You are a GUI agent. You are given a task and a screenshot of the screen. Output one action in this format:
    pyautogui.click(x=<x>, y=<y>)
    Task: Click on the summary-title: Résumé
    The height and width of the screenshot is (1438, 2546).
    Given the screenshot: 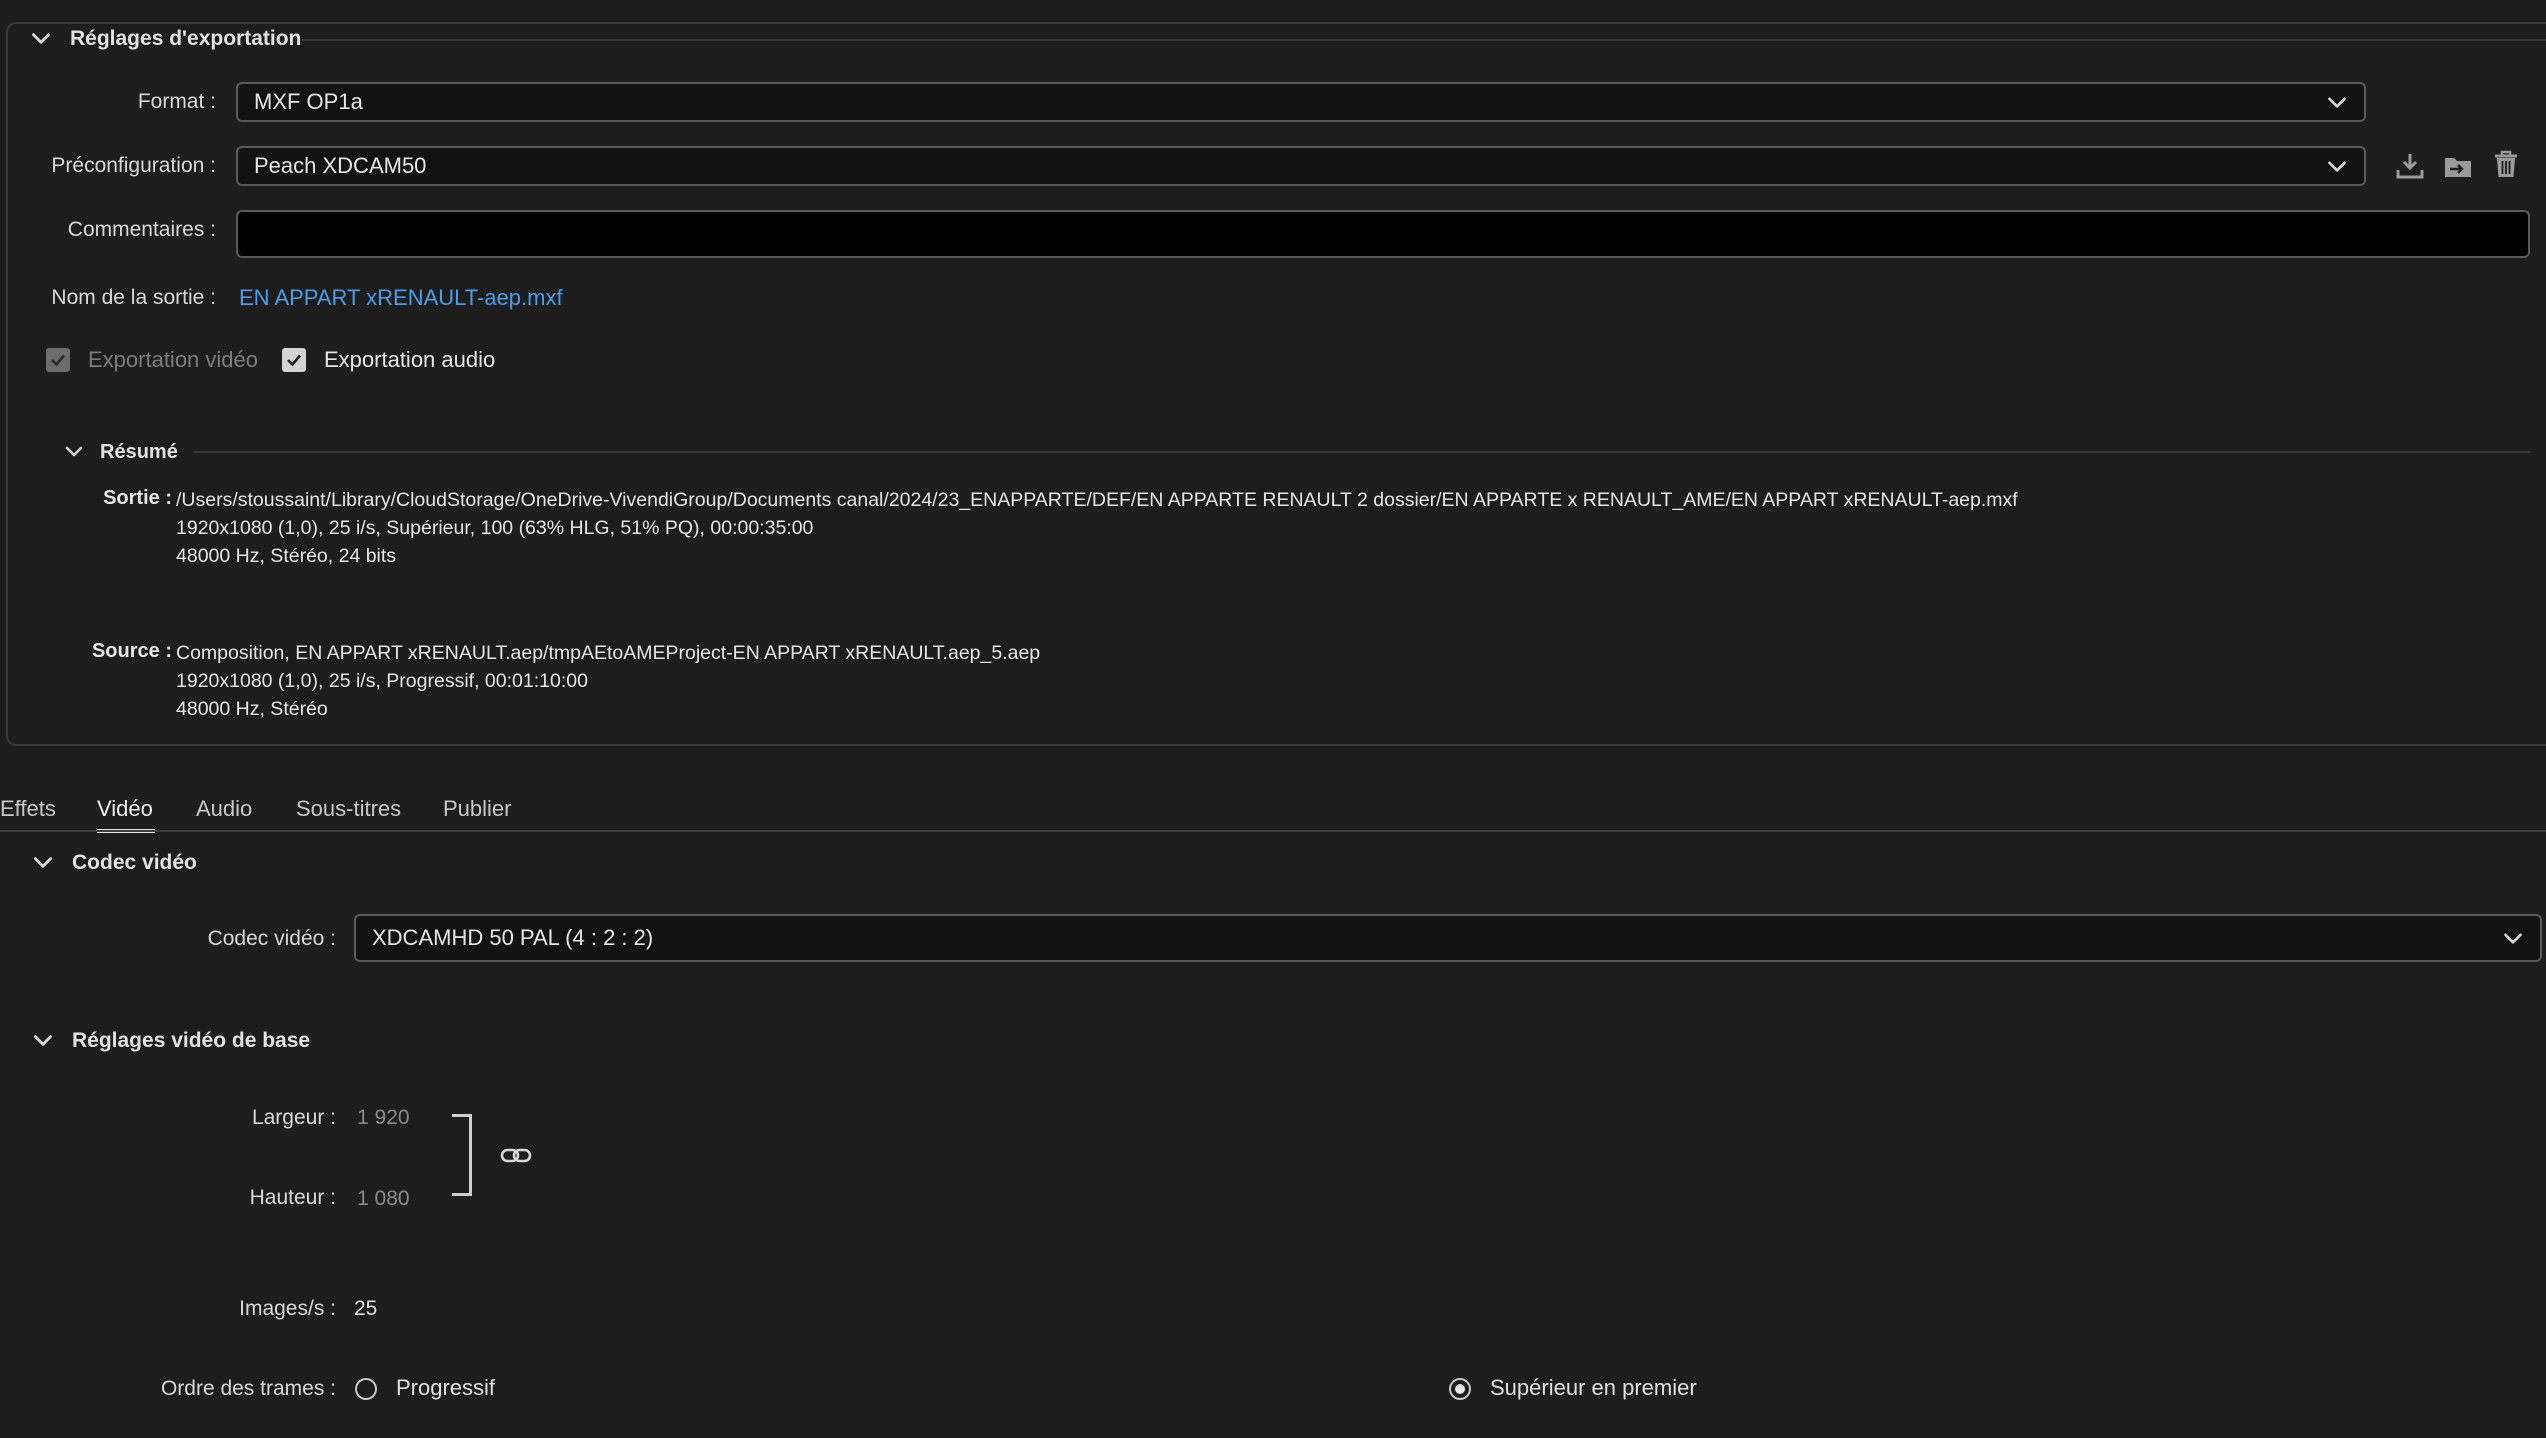 What is the action you would take?
    pyautogui.click(x=139, y=451)
    